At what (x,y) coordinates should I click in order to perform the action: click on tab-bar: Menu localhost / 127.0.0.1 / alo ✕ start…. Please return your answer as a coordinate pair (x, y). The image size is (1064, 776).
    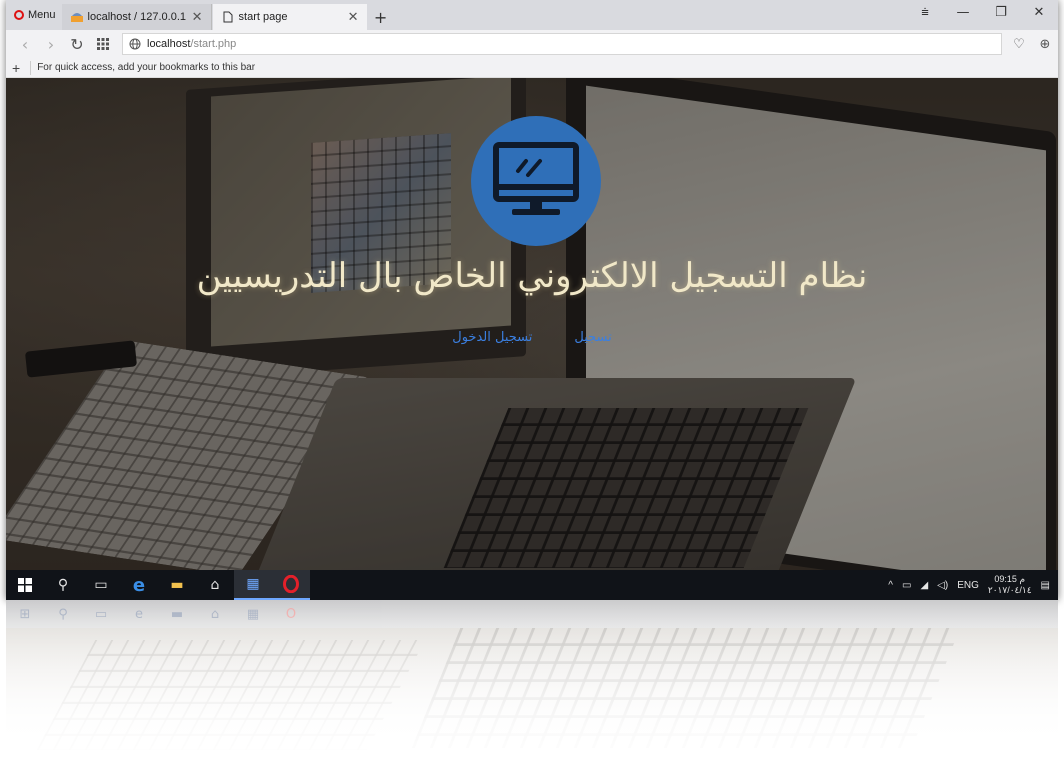
    Looking at the image, I should click on (532, 15).